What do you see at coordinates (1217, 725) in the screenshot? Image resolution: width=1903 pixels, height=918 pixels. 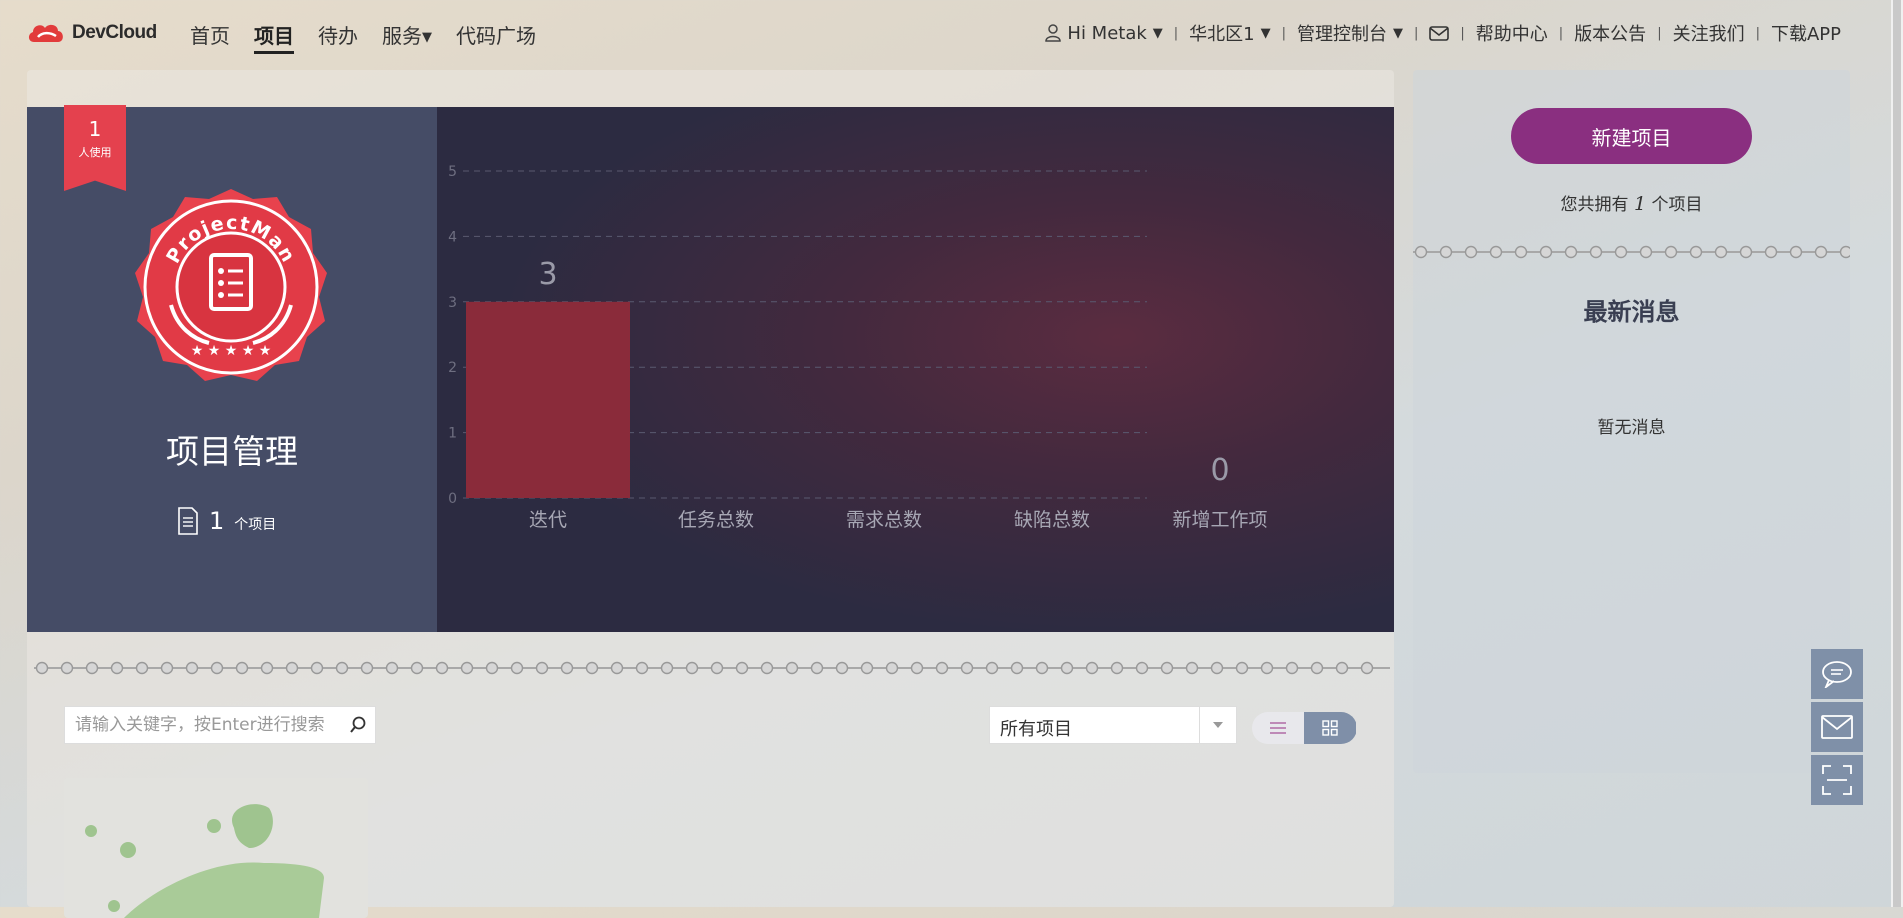 I see `dropdown-arrow-icon` at bounding box center [1217, 725].